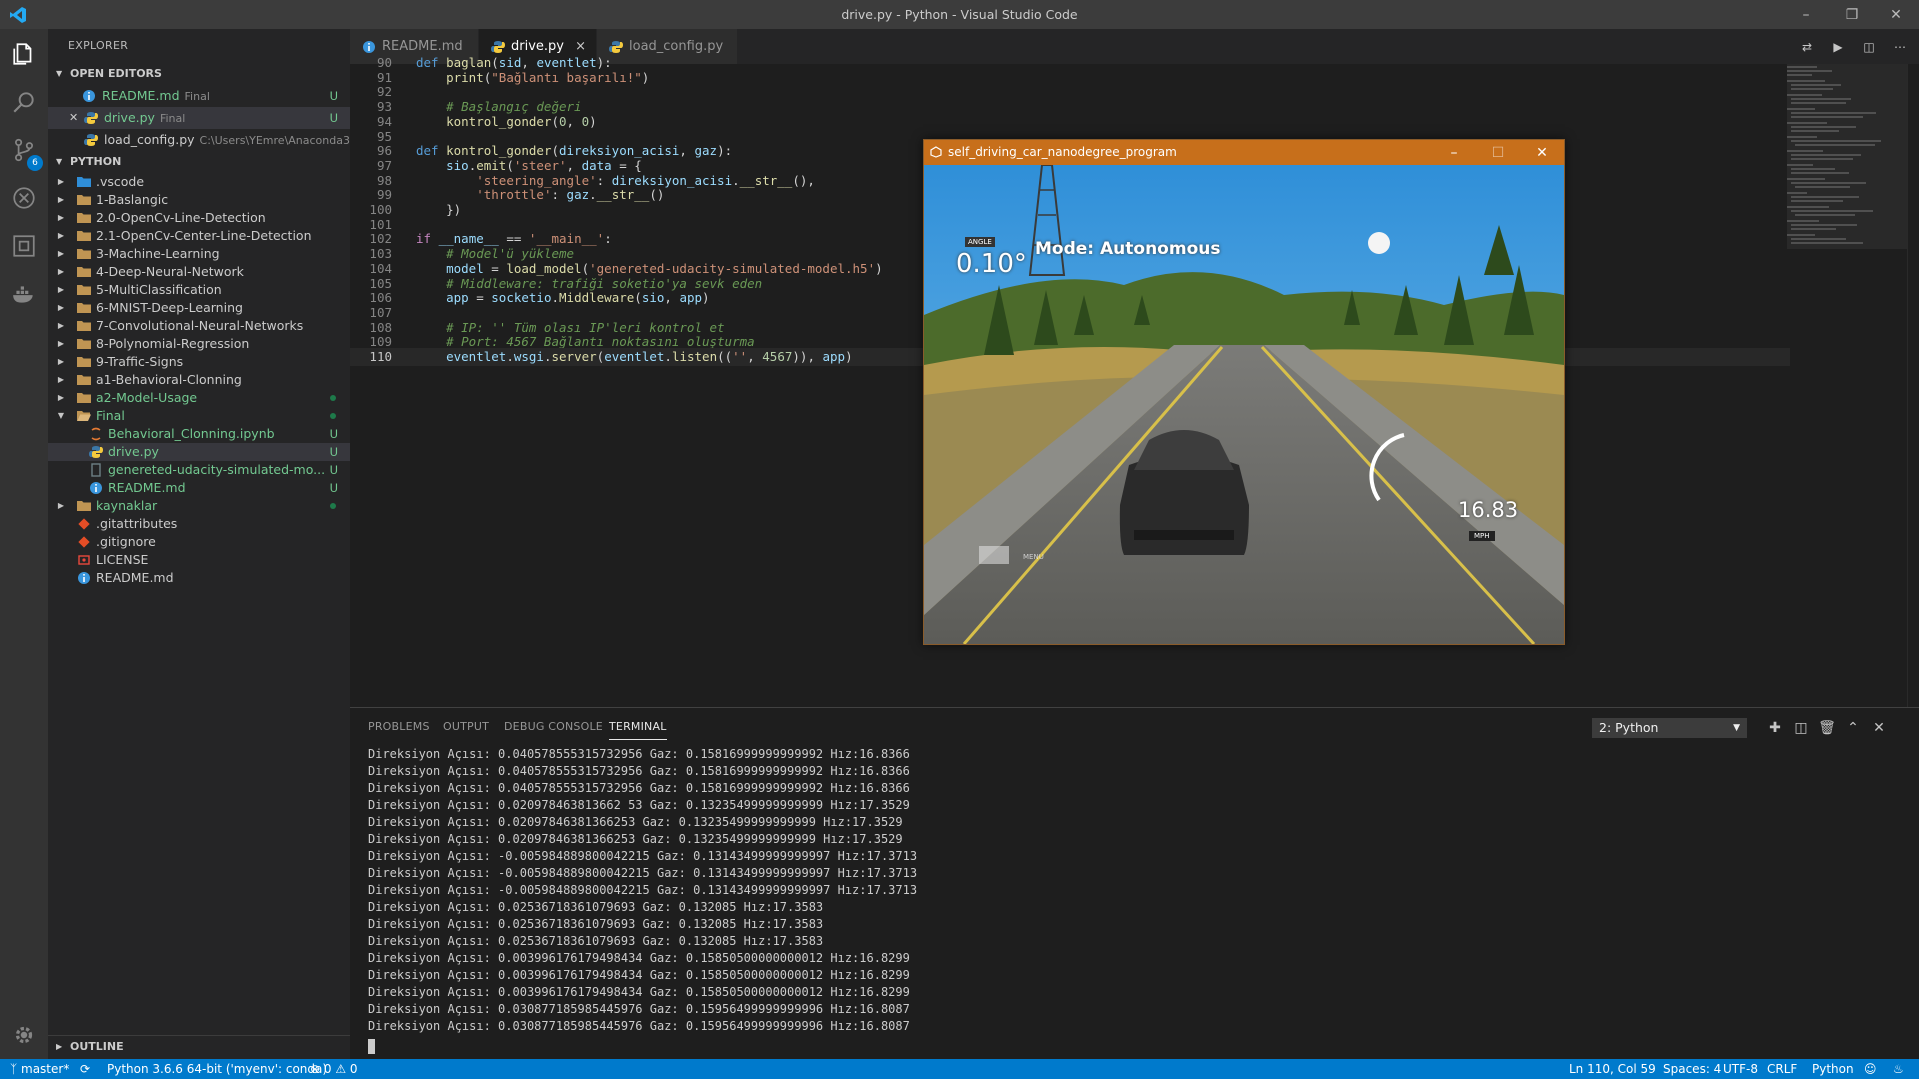 Image resolution: width=1919 pixels, height=1079 pixels. What do you see at coordinates (61, 181) in the screenshot?
I see `chevron-right-icon: ▶` at bounding box center [61, 181].